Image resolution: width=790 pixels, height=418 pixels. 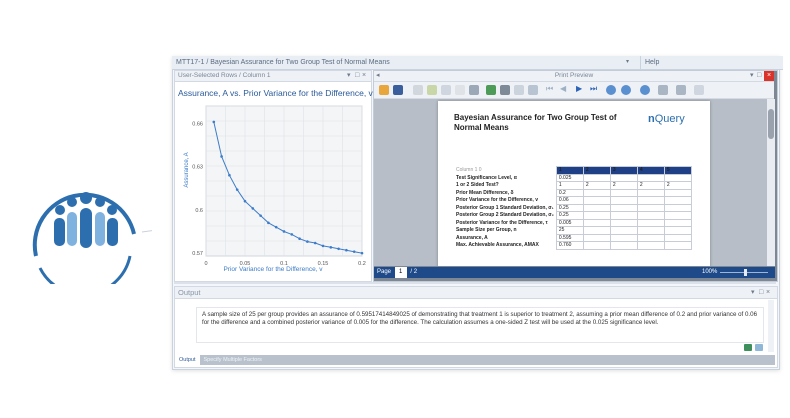 I want to click on table-cell: 0.760, so click(x=569, y=245).